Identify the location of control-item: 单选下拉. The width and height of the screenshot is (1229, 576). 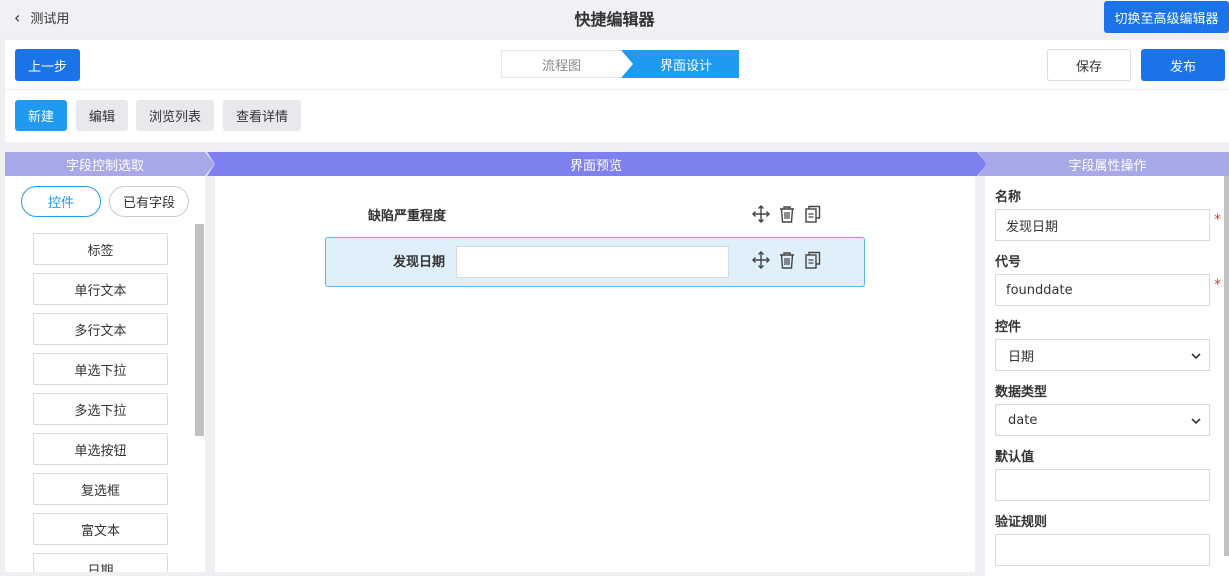
(100, 369).